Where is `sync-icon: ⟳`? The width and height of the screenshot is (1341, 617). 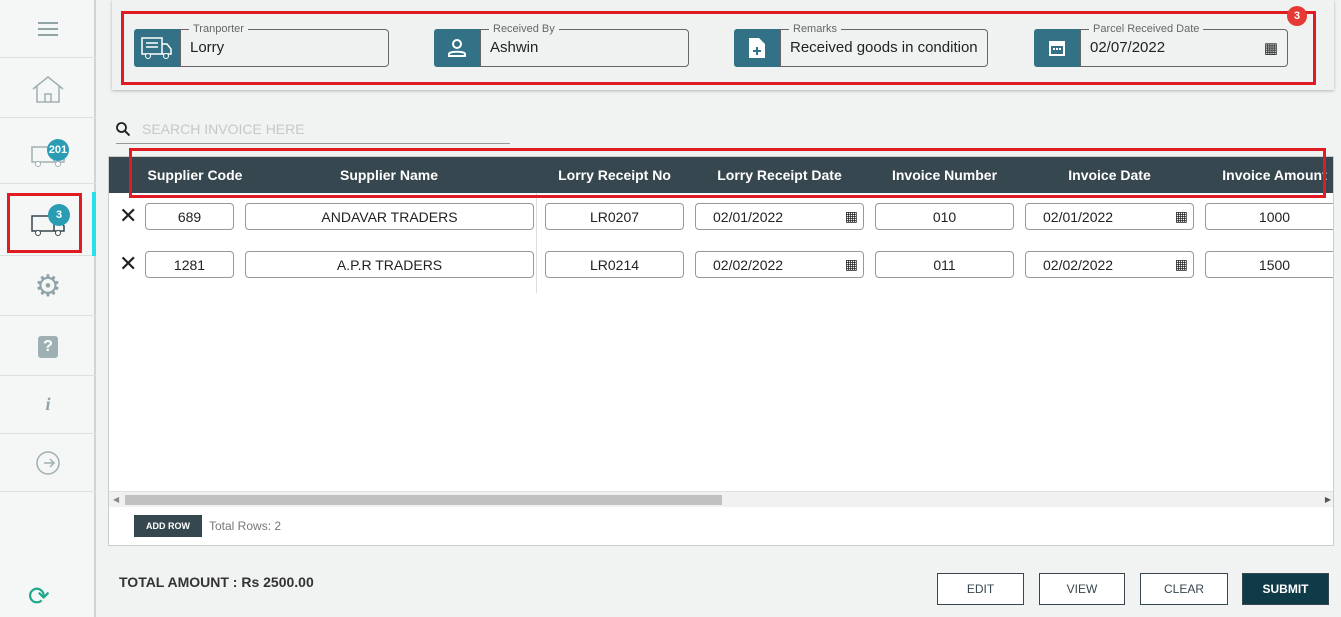
sync-icon: ⟳ is located at coordinates (39, 596).